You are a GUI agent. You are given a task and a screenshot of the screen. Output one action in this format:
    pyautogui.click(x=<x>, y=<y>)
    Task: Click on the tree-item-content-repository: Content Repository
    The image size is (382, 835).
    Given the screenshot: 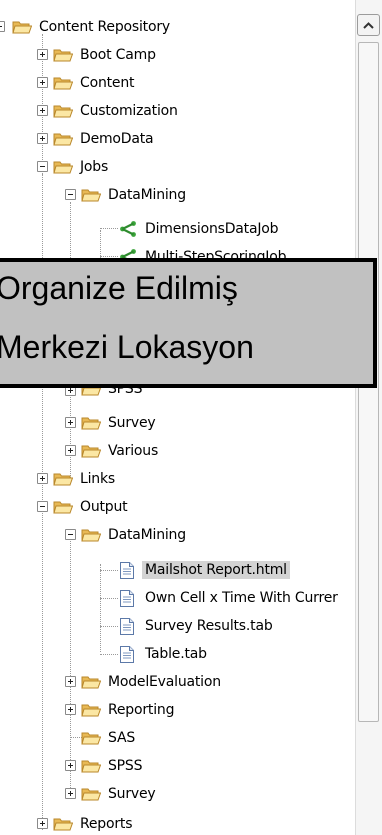 What is the action you would take?
    pyautogui.click(x=92, y=27)
    